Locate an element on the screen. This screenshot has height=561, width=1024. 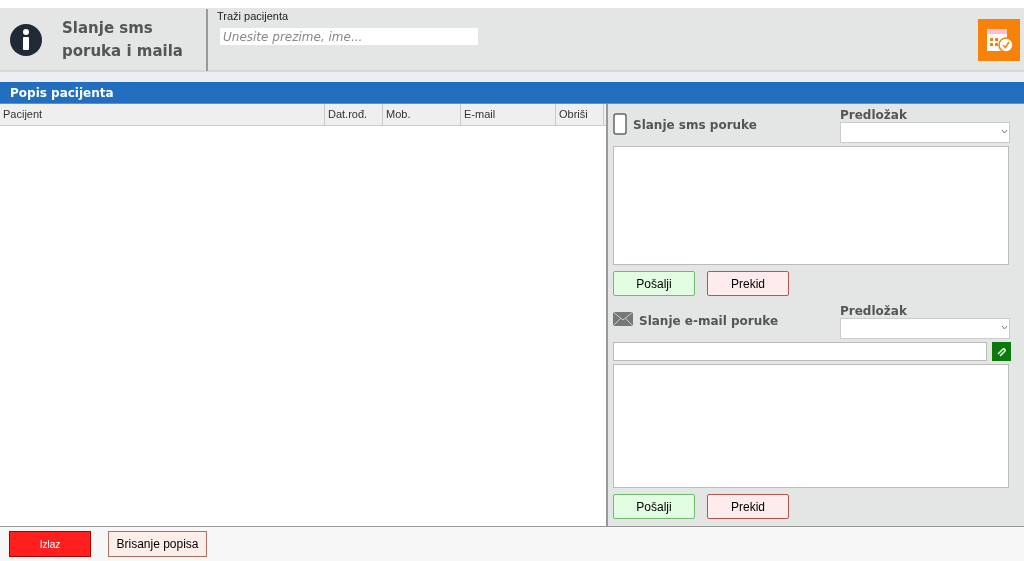
page-title: poruka i maila is located at coordinates (123, 51).